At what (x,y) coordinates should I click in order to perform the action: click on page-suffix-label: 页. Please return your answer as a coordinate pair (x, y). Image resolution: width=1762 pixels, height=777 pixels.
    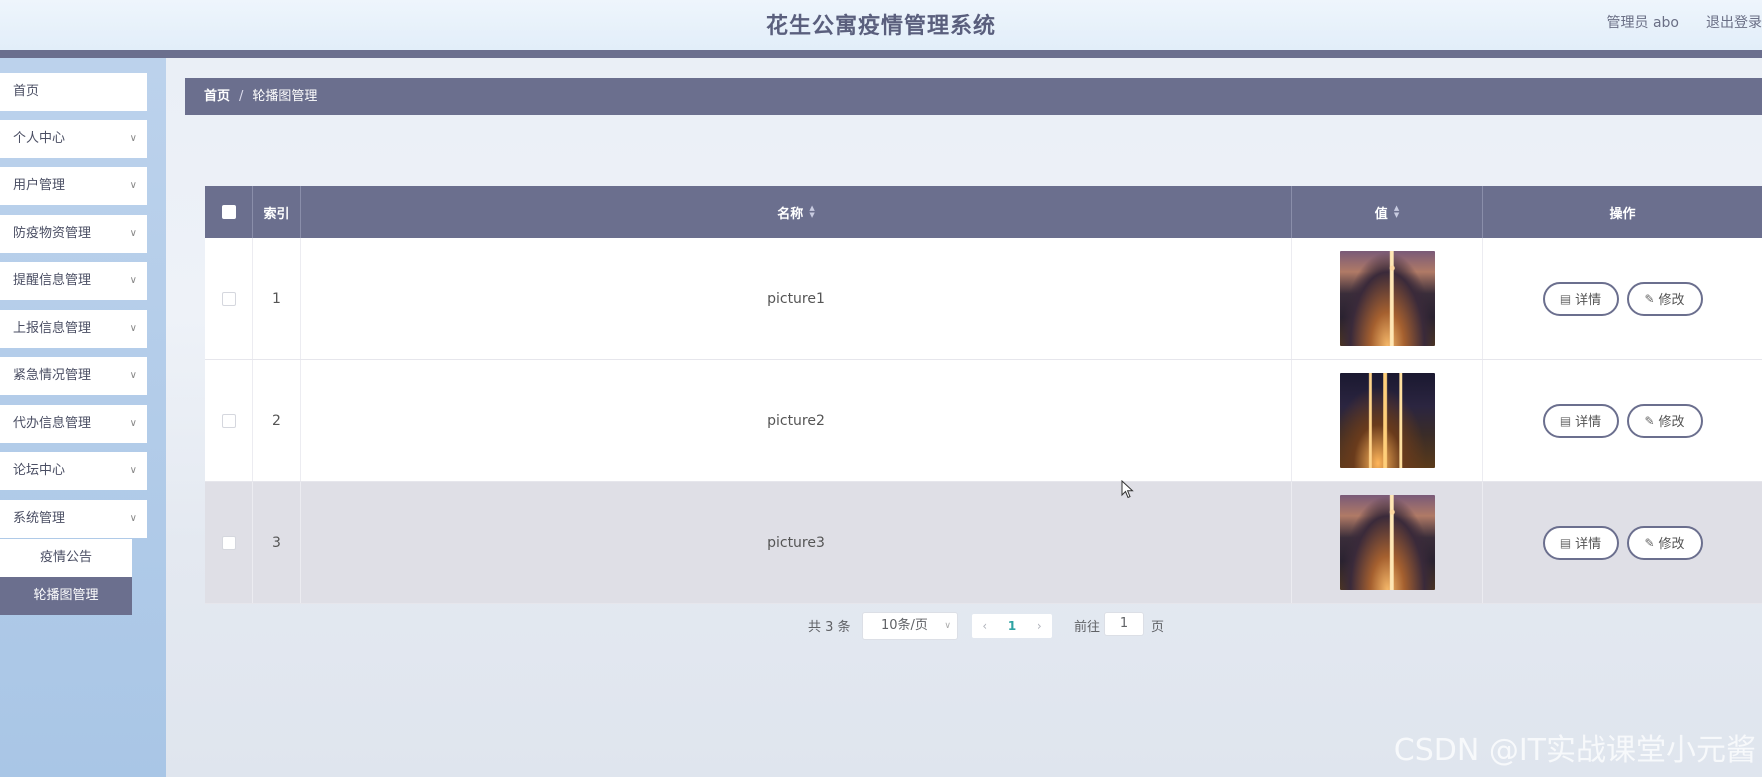
    Looking at the image, I should click on (1158, 627).